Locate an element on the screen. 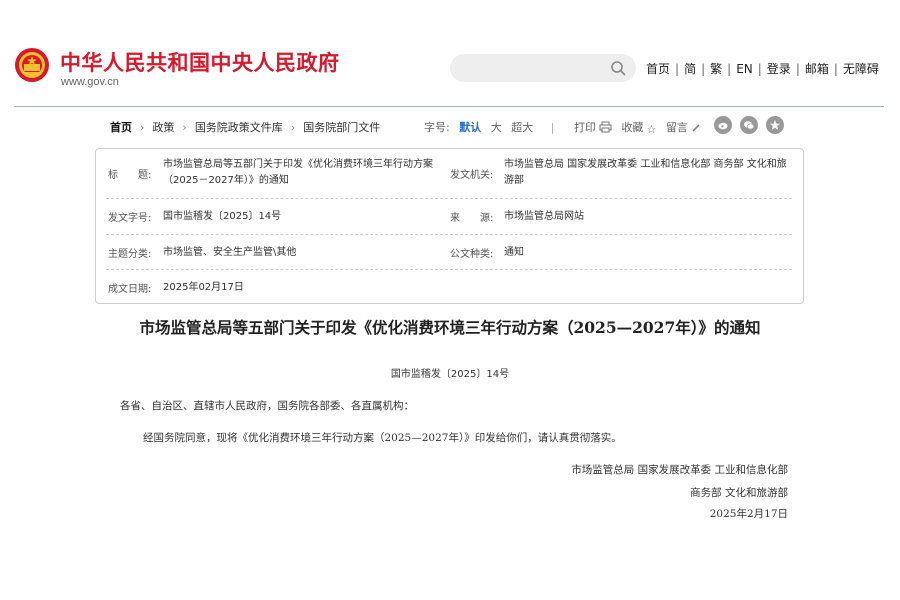 This screenshot has width=900, height=600. search-icon is located at coordinates (618, 68).